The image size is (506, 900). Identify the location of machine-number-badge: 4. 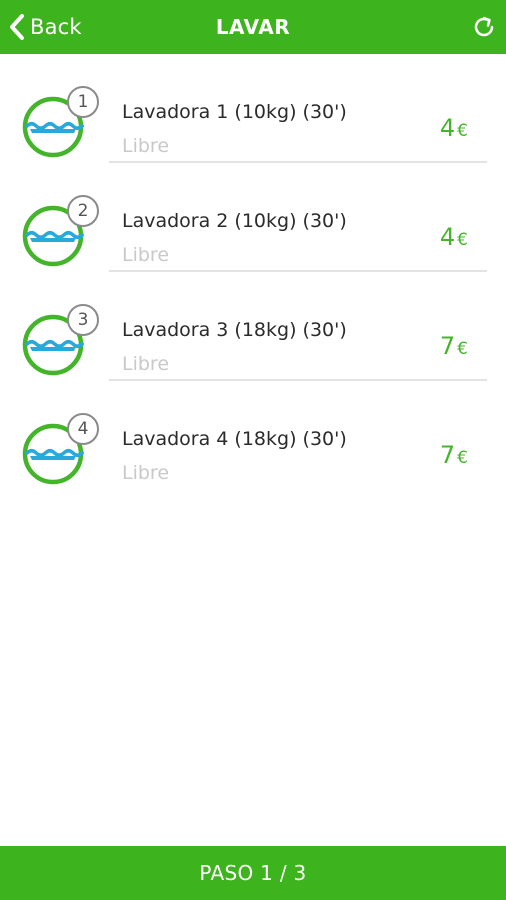
(83, 429).